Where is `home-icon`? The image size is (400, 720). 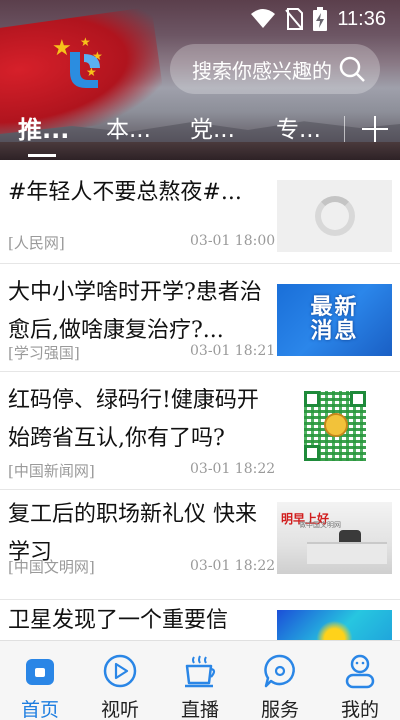
home-icon is located at coordinates (40, 671).